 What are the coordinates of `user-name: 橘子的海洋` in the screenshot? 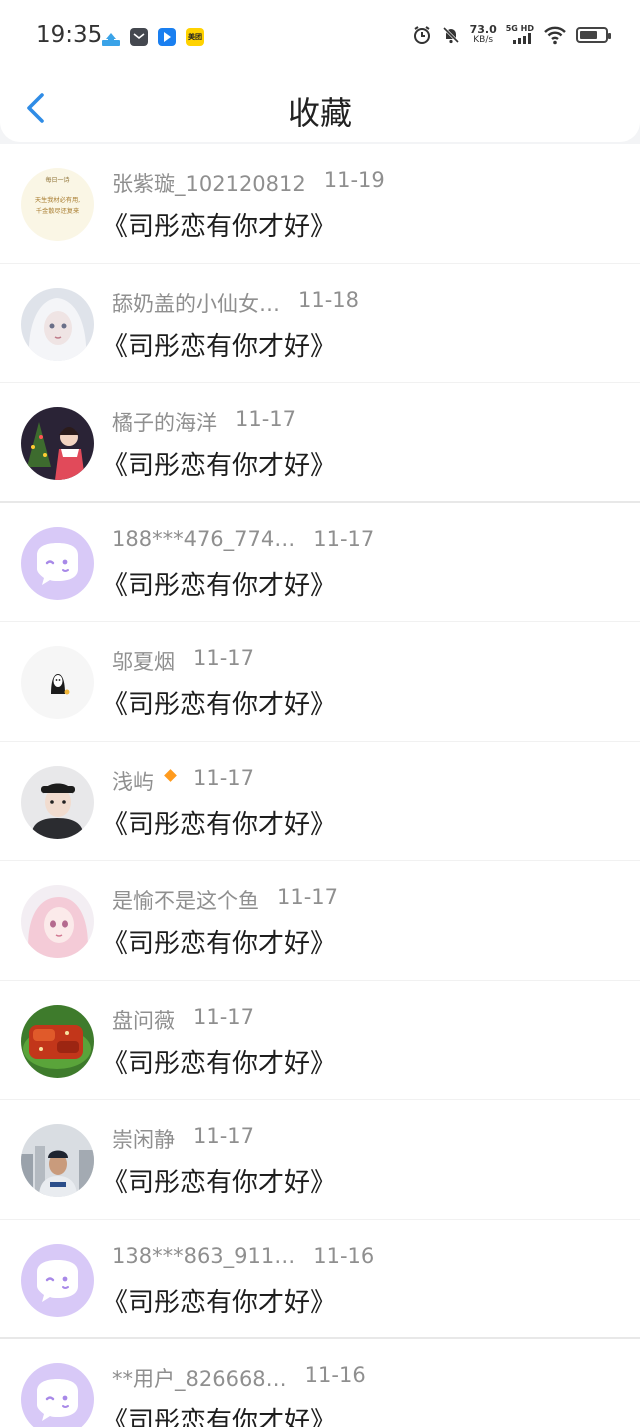 It's located at (164, 422).